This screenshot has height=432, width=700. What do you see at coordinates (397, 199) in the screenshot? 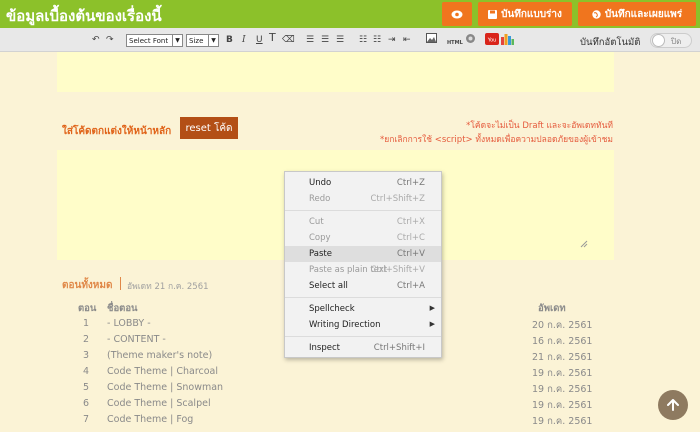
I see `menu-item-shortcut: Ctrl+Shift+Z` at bounding box center [397, 199].